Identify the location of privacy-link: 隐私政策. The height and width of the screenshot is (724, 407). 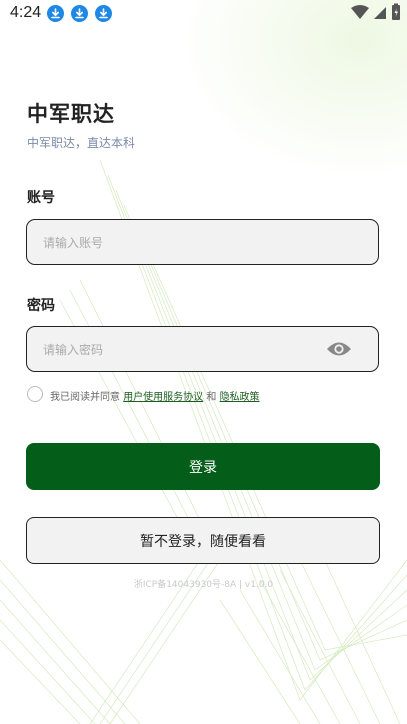
(240, 397).